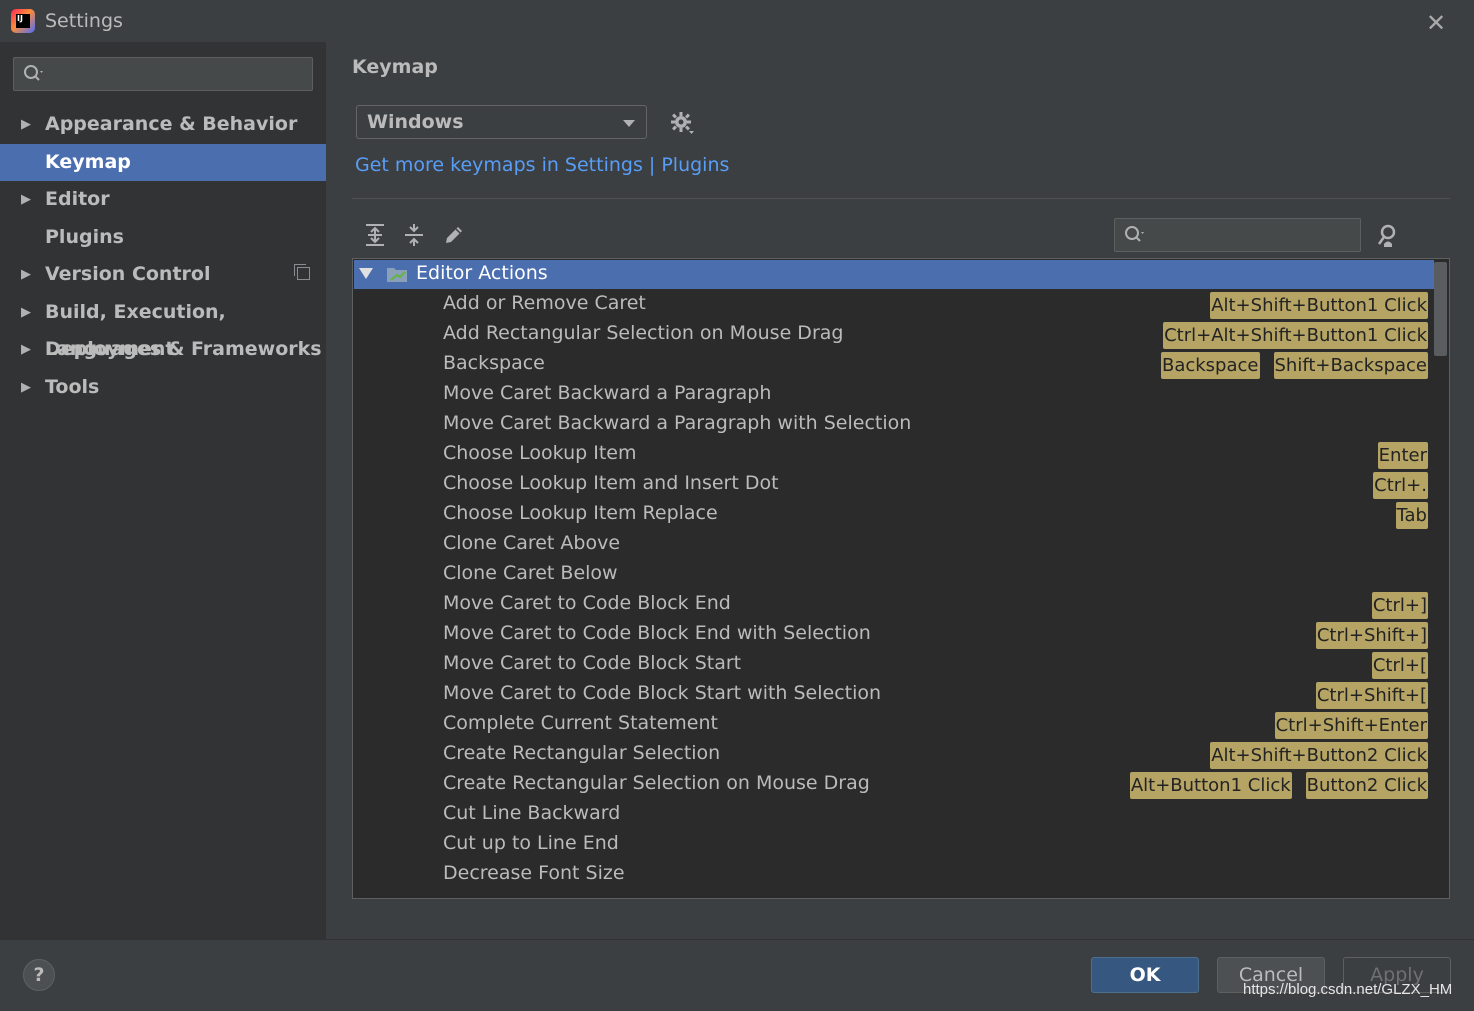 The height and width of the screenshot is (1011, 1474). What do you see at coordinates (482, 273) in the screenshot?
I see `tree-group-label: Editor Actions` at bounding box center [482, 273].